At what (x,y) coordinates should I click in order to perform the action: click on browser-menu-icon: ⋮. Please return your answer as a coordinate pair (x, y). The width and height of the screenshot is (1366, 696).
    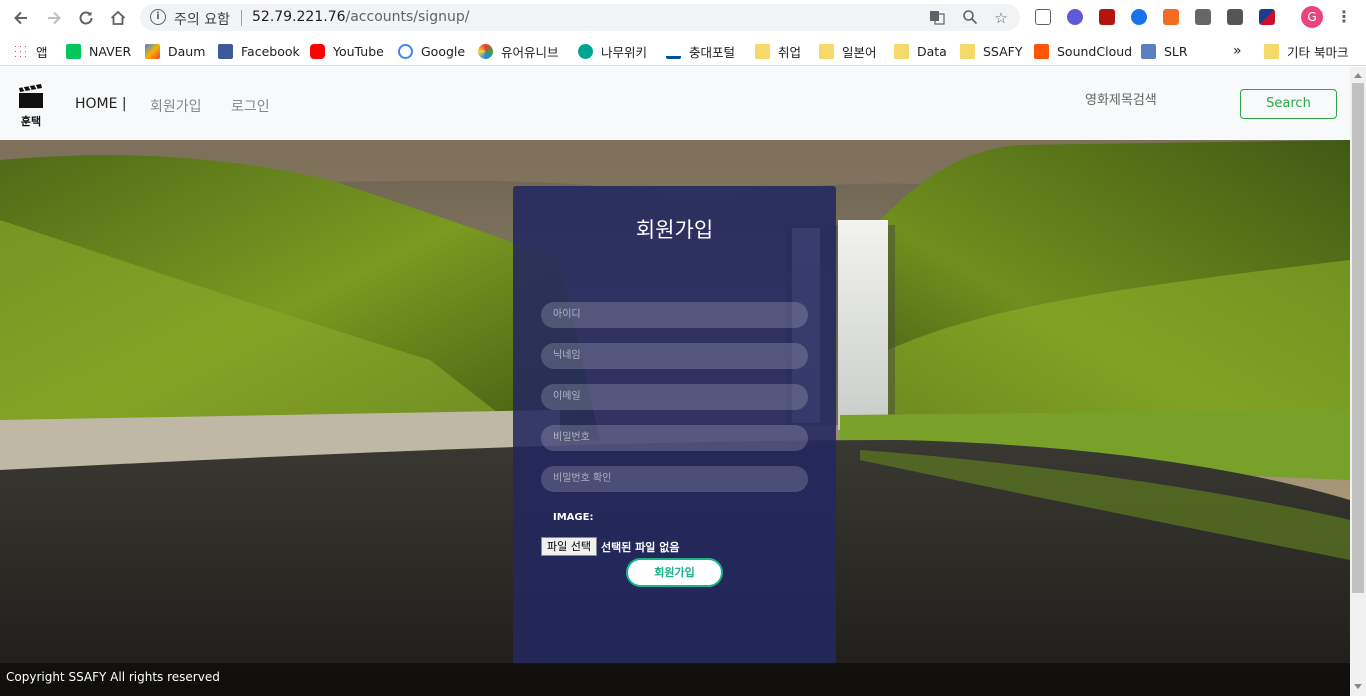
    Looking at the image, I should click on (1344, 16).